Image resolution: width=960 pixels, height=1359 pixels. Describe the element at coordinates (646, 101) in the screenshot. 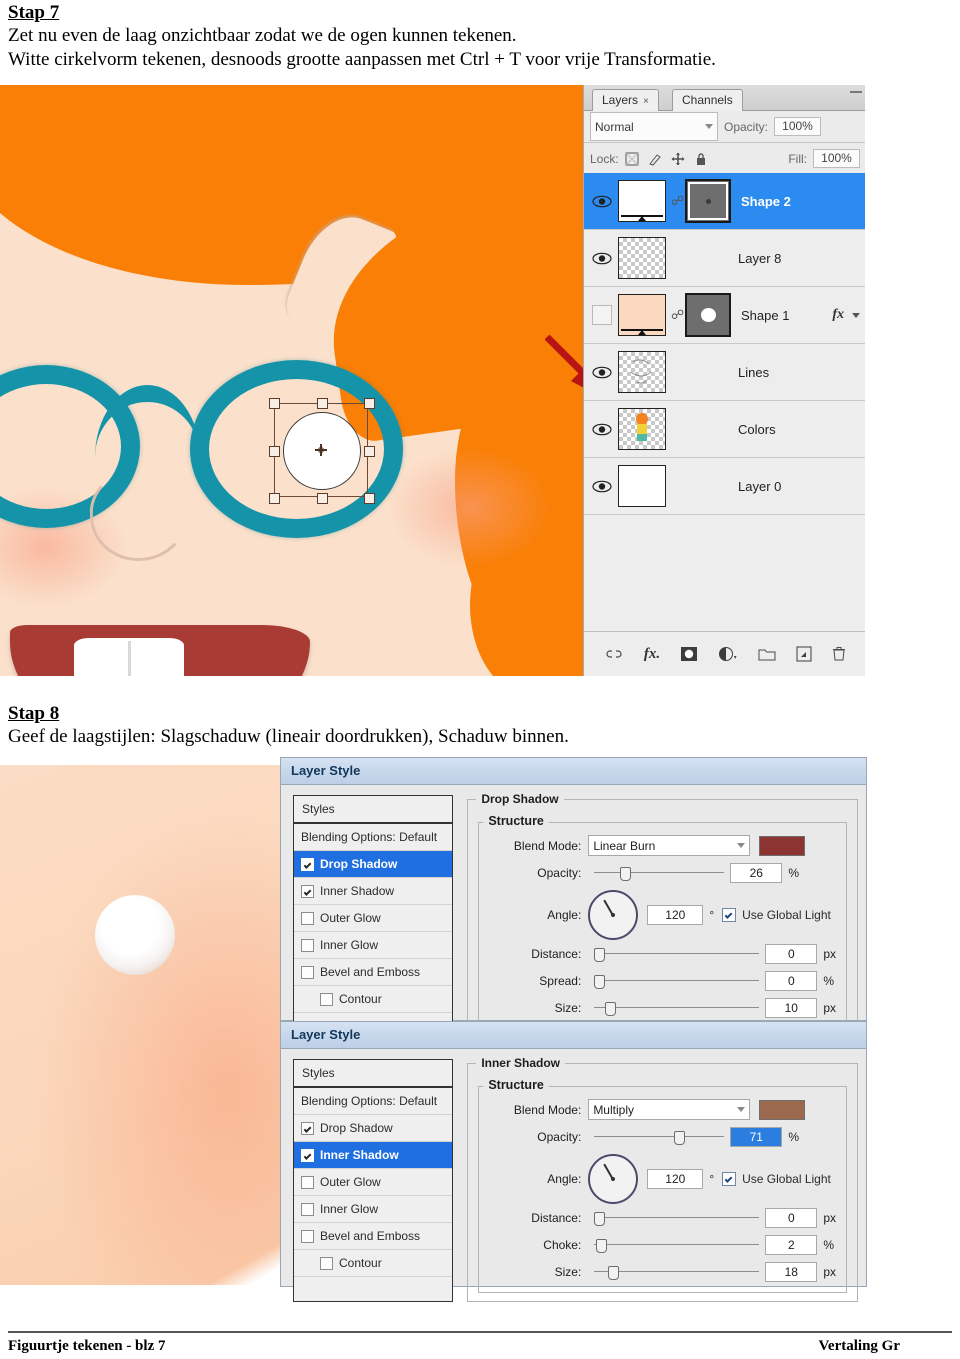

I see `close-icon: ×` at that location.